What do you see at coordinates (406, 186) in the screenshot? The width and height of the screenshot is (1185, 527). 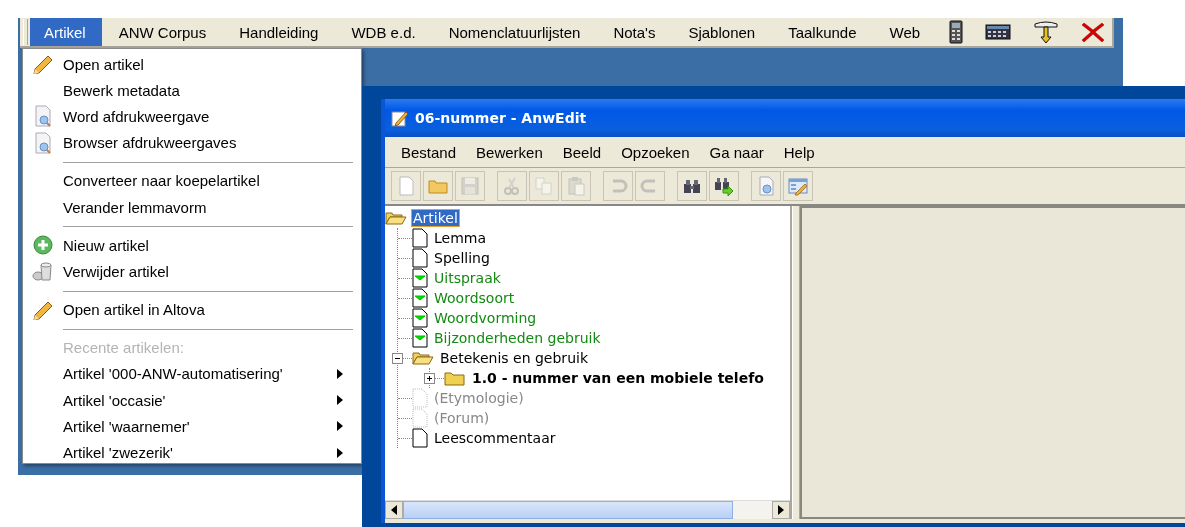 I see `new-document-icon` at bounding box center [406, 186].